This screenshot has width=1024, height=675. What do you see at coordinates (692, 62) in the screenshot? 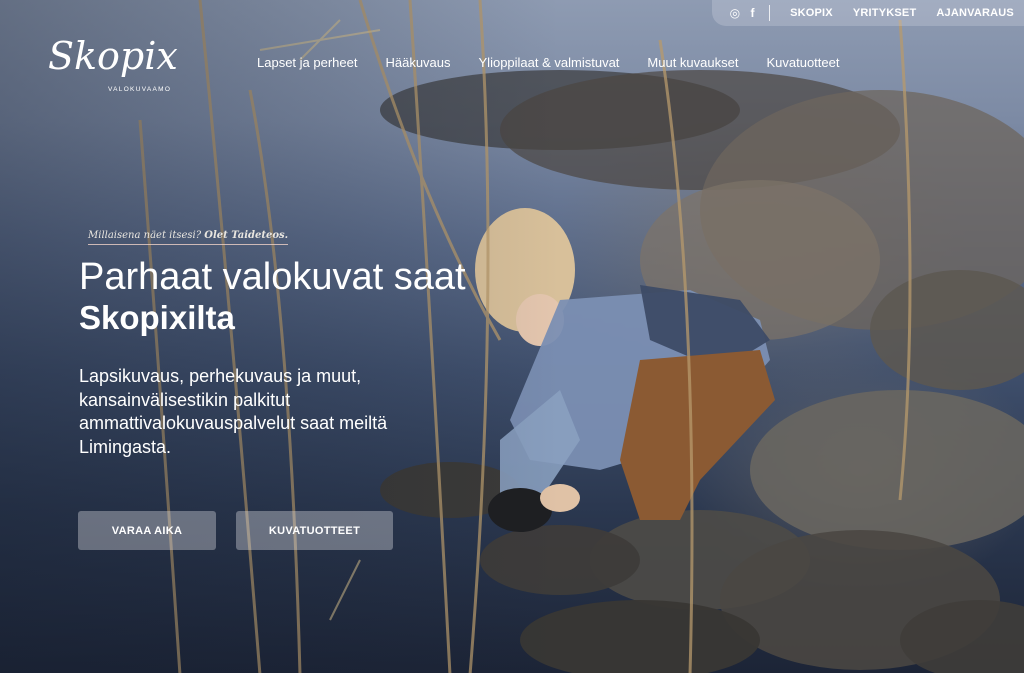
I see `nav-item-muut-kuvaukset: Muut kuvaukset` at bounding box center [692, 62].